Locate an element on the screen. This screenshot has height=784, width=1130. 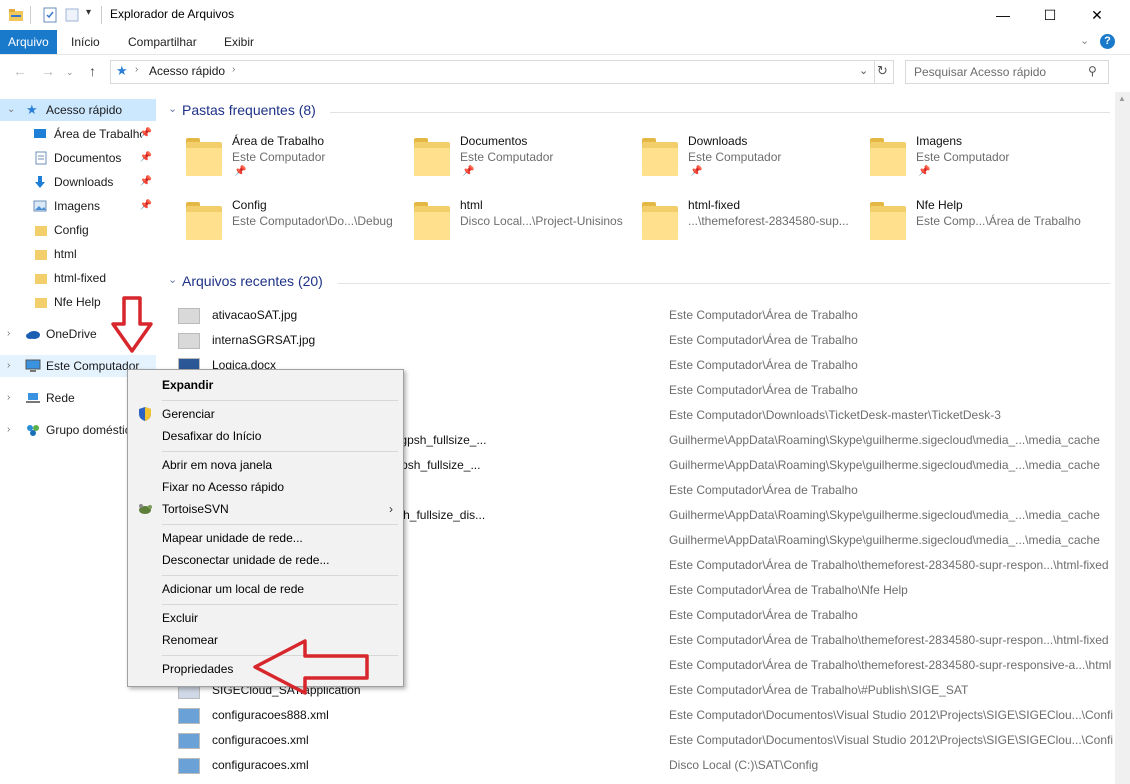
nav-label: Rede is located at coordinates (60, 398).